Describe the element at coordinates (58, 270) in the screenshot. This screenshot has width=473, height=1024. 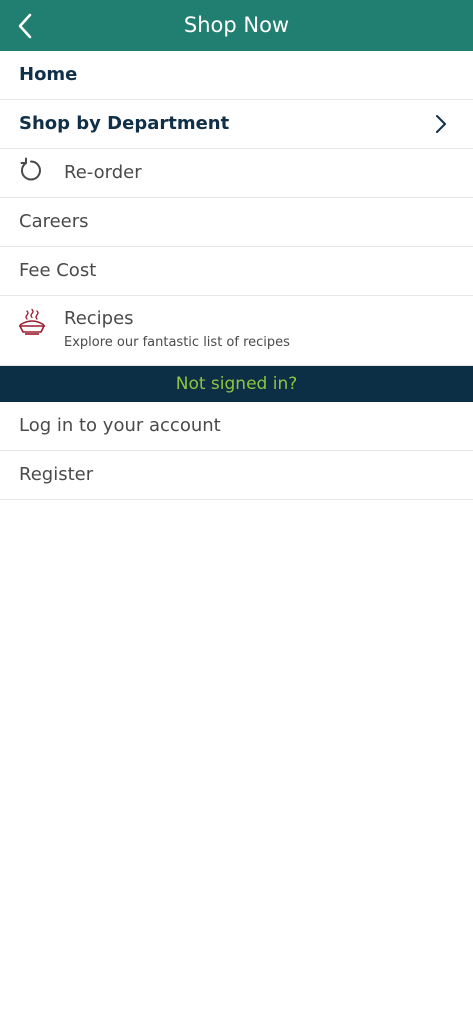
I see `menu-item-fee-cost-label: Fee Cost` at that location.